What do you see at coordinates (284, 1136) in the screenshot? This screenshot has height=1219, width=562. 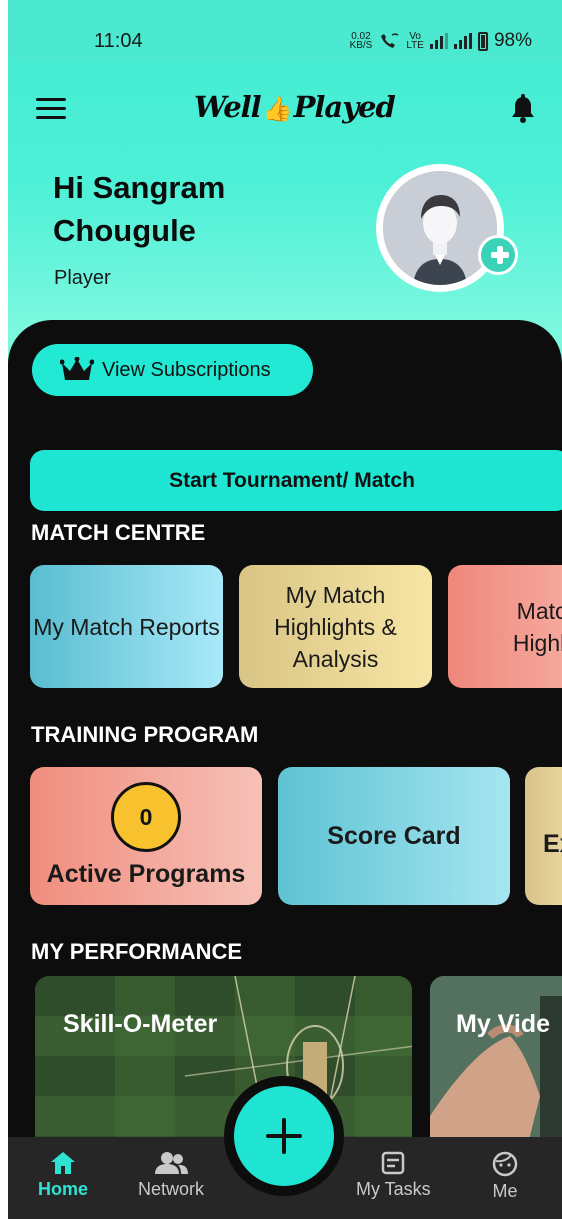 I see `add-fab-button` at bounding box center [284, 1136].